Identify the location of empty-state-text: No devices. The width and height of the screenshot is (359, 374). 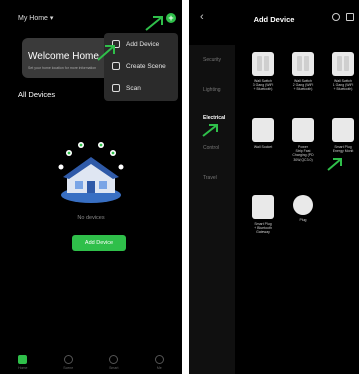
(91, 218).